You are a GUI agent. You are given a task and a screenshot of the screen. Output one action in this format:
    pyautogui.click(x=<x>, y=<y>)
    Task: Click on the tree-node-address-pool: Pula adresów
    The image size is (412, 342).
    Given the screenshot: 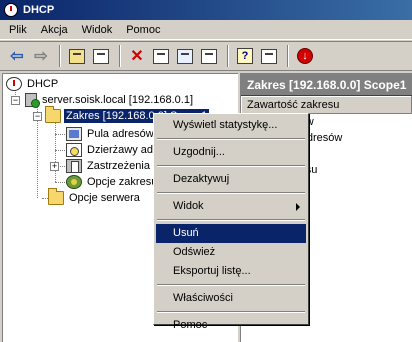 What is the action you would take?
    pyautogui.click(x=111, y=134)
    